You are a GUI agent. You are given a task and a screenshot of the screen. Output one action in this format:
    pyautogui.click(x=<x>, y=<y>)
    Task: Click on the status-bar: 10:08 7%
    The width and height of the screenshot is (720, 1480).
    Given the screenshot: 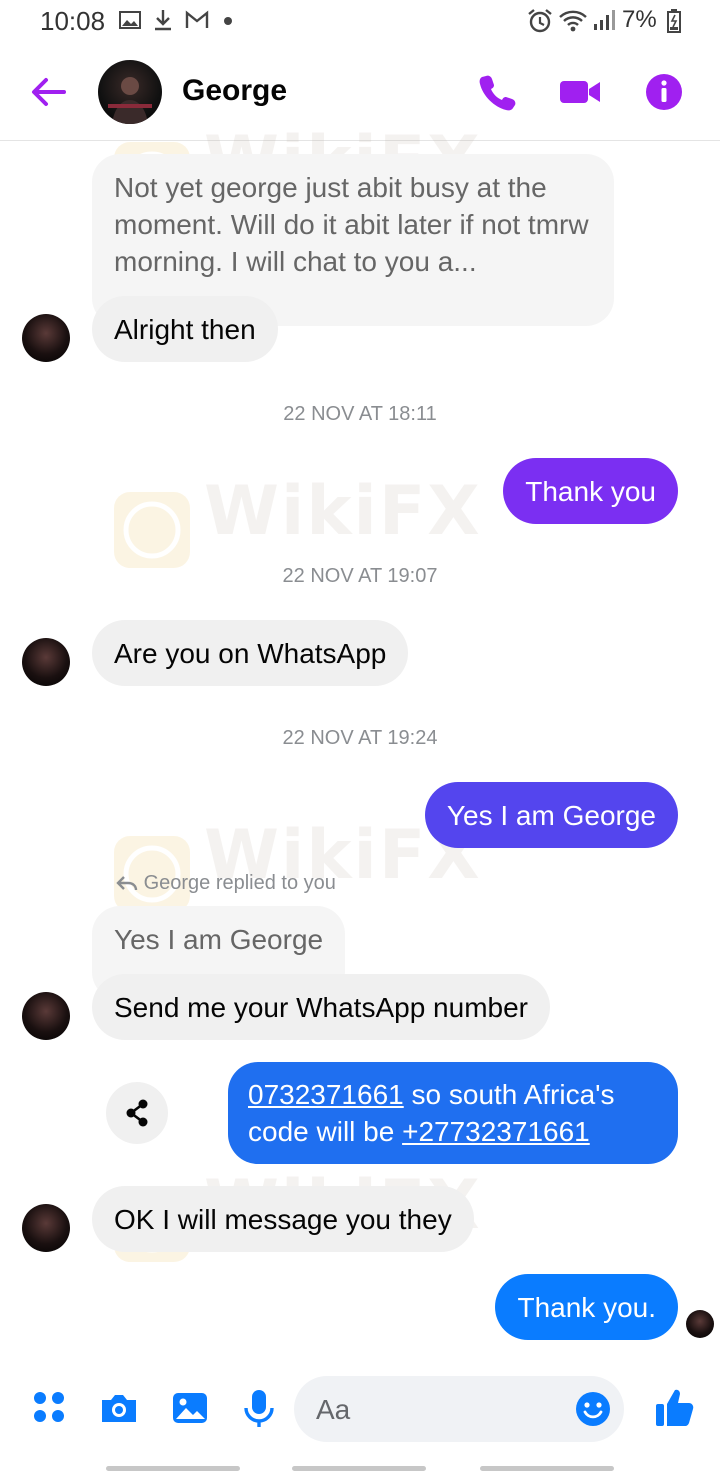 What is the action you would take?
    pyautogui.click(x=360, y=22)
    